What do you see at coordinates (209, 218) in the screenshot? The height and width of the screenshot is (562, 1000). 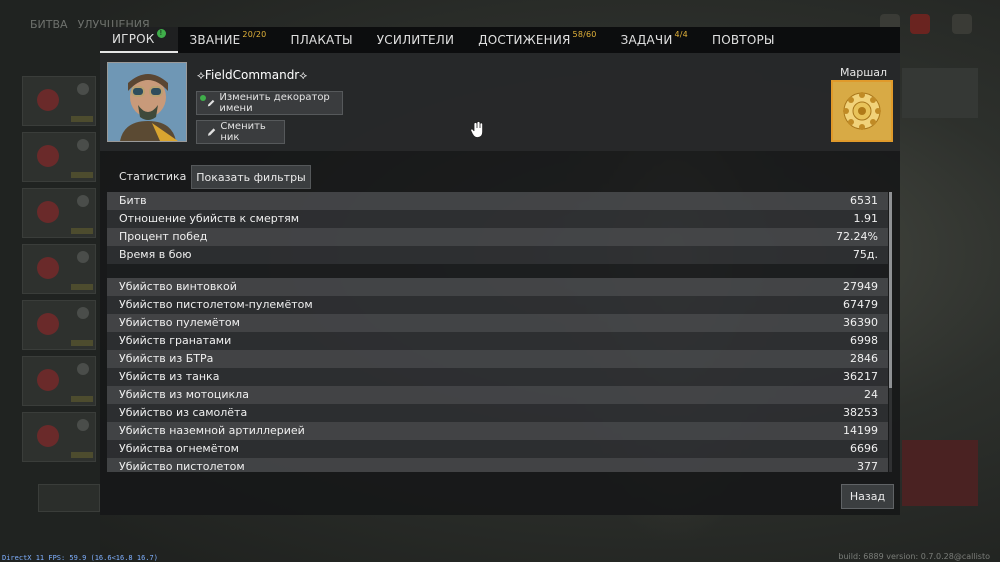 I see `stat-name: Отношение убийств к смертям` at bounding box center [209, 218].